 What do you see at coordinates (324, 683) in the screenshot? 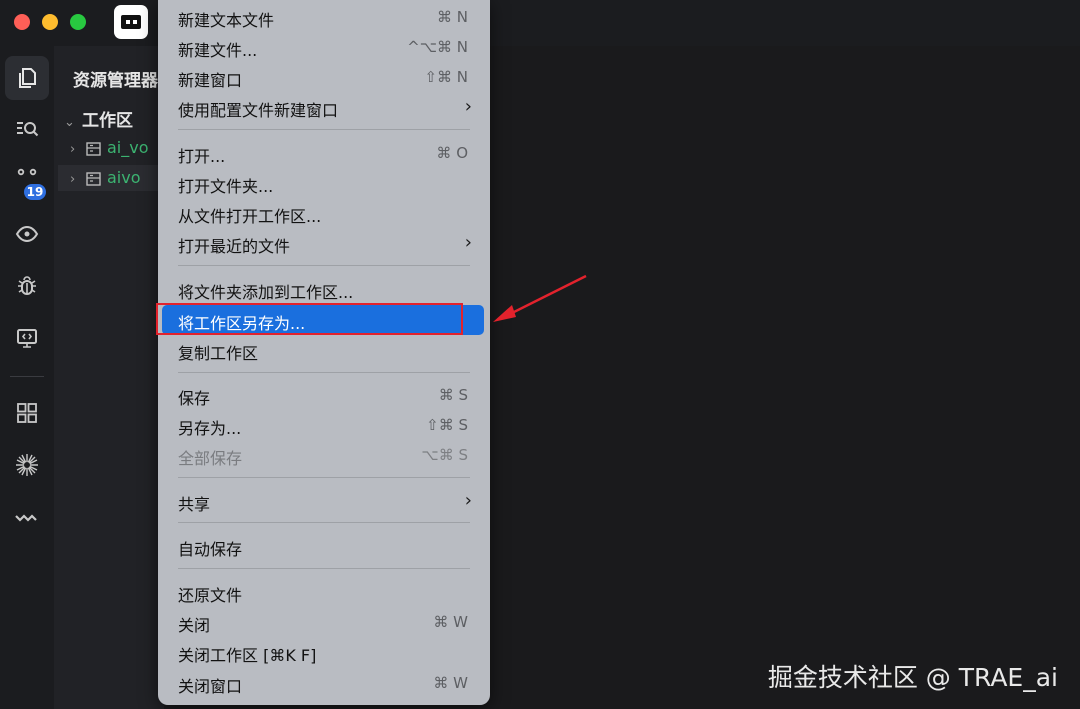
I see `menu-item-close-window: 关闭窗口 ⌘ W` at bounding box center [324, 683].